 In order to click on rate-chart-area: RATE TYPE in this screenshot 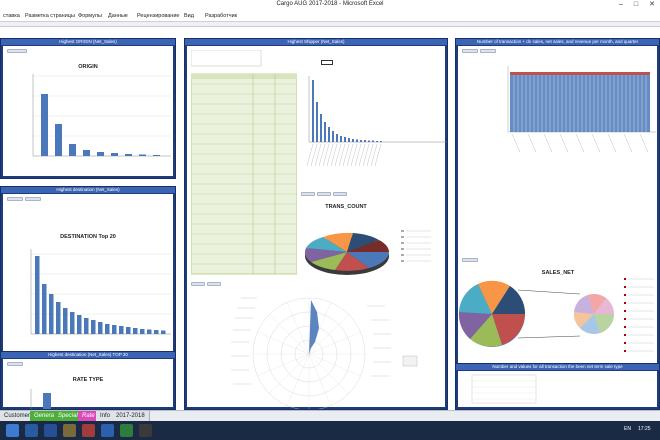, I will do `click(88, 384)`.